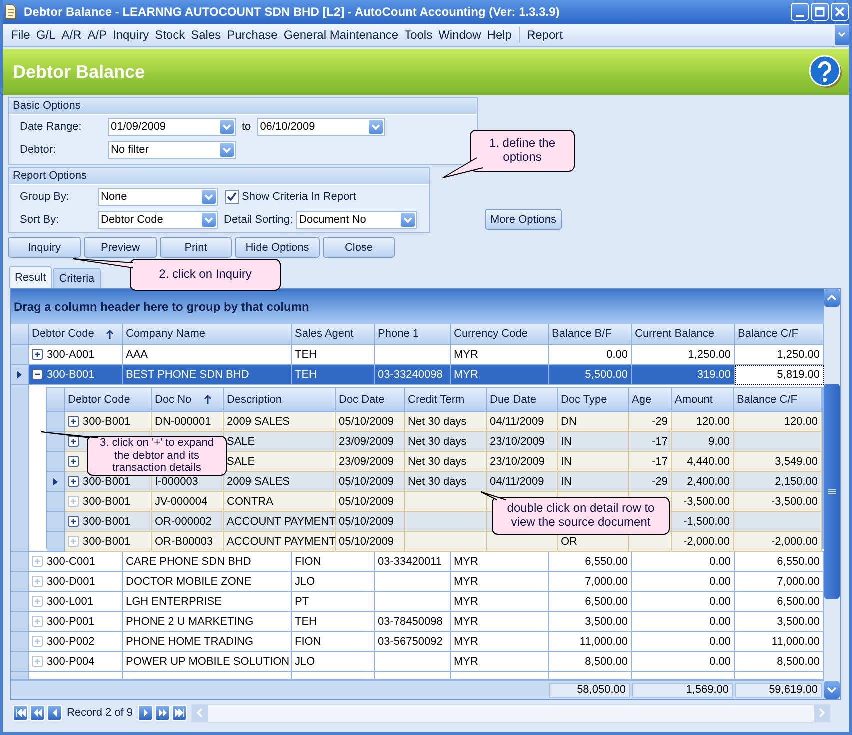  I want to click on menu-item: G/L, so click(46, 35).